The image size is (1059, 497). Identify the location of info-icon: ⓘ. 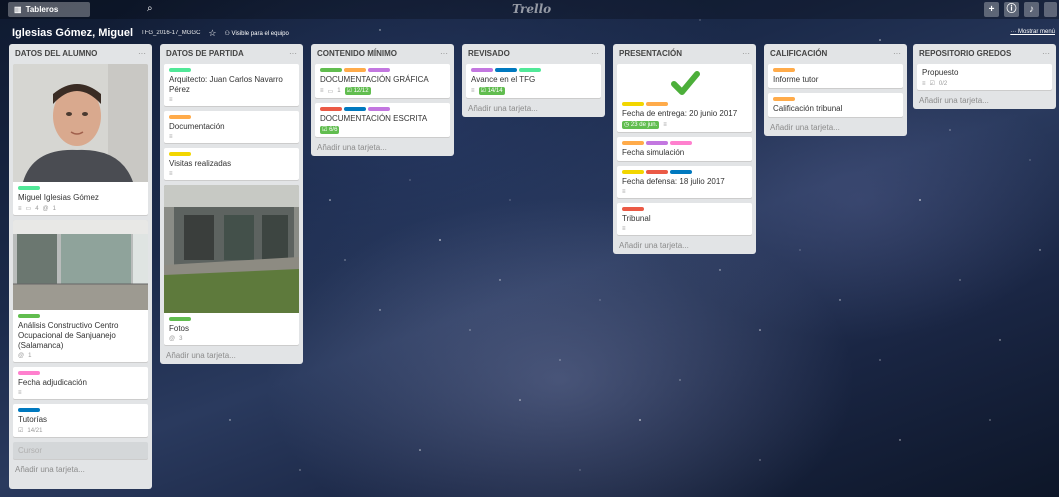
(1011, 9).